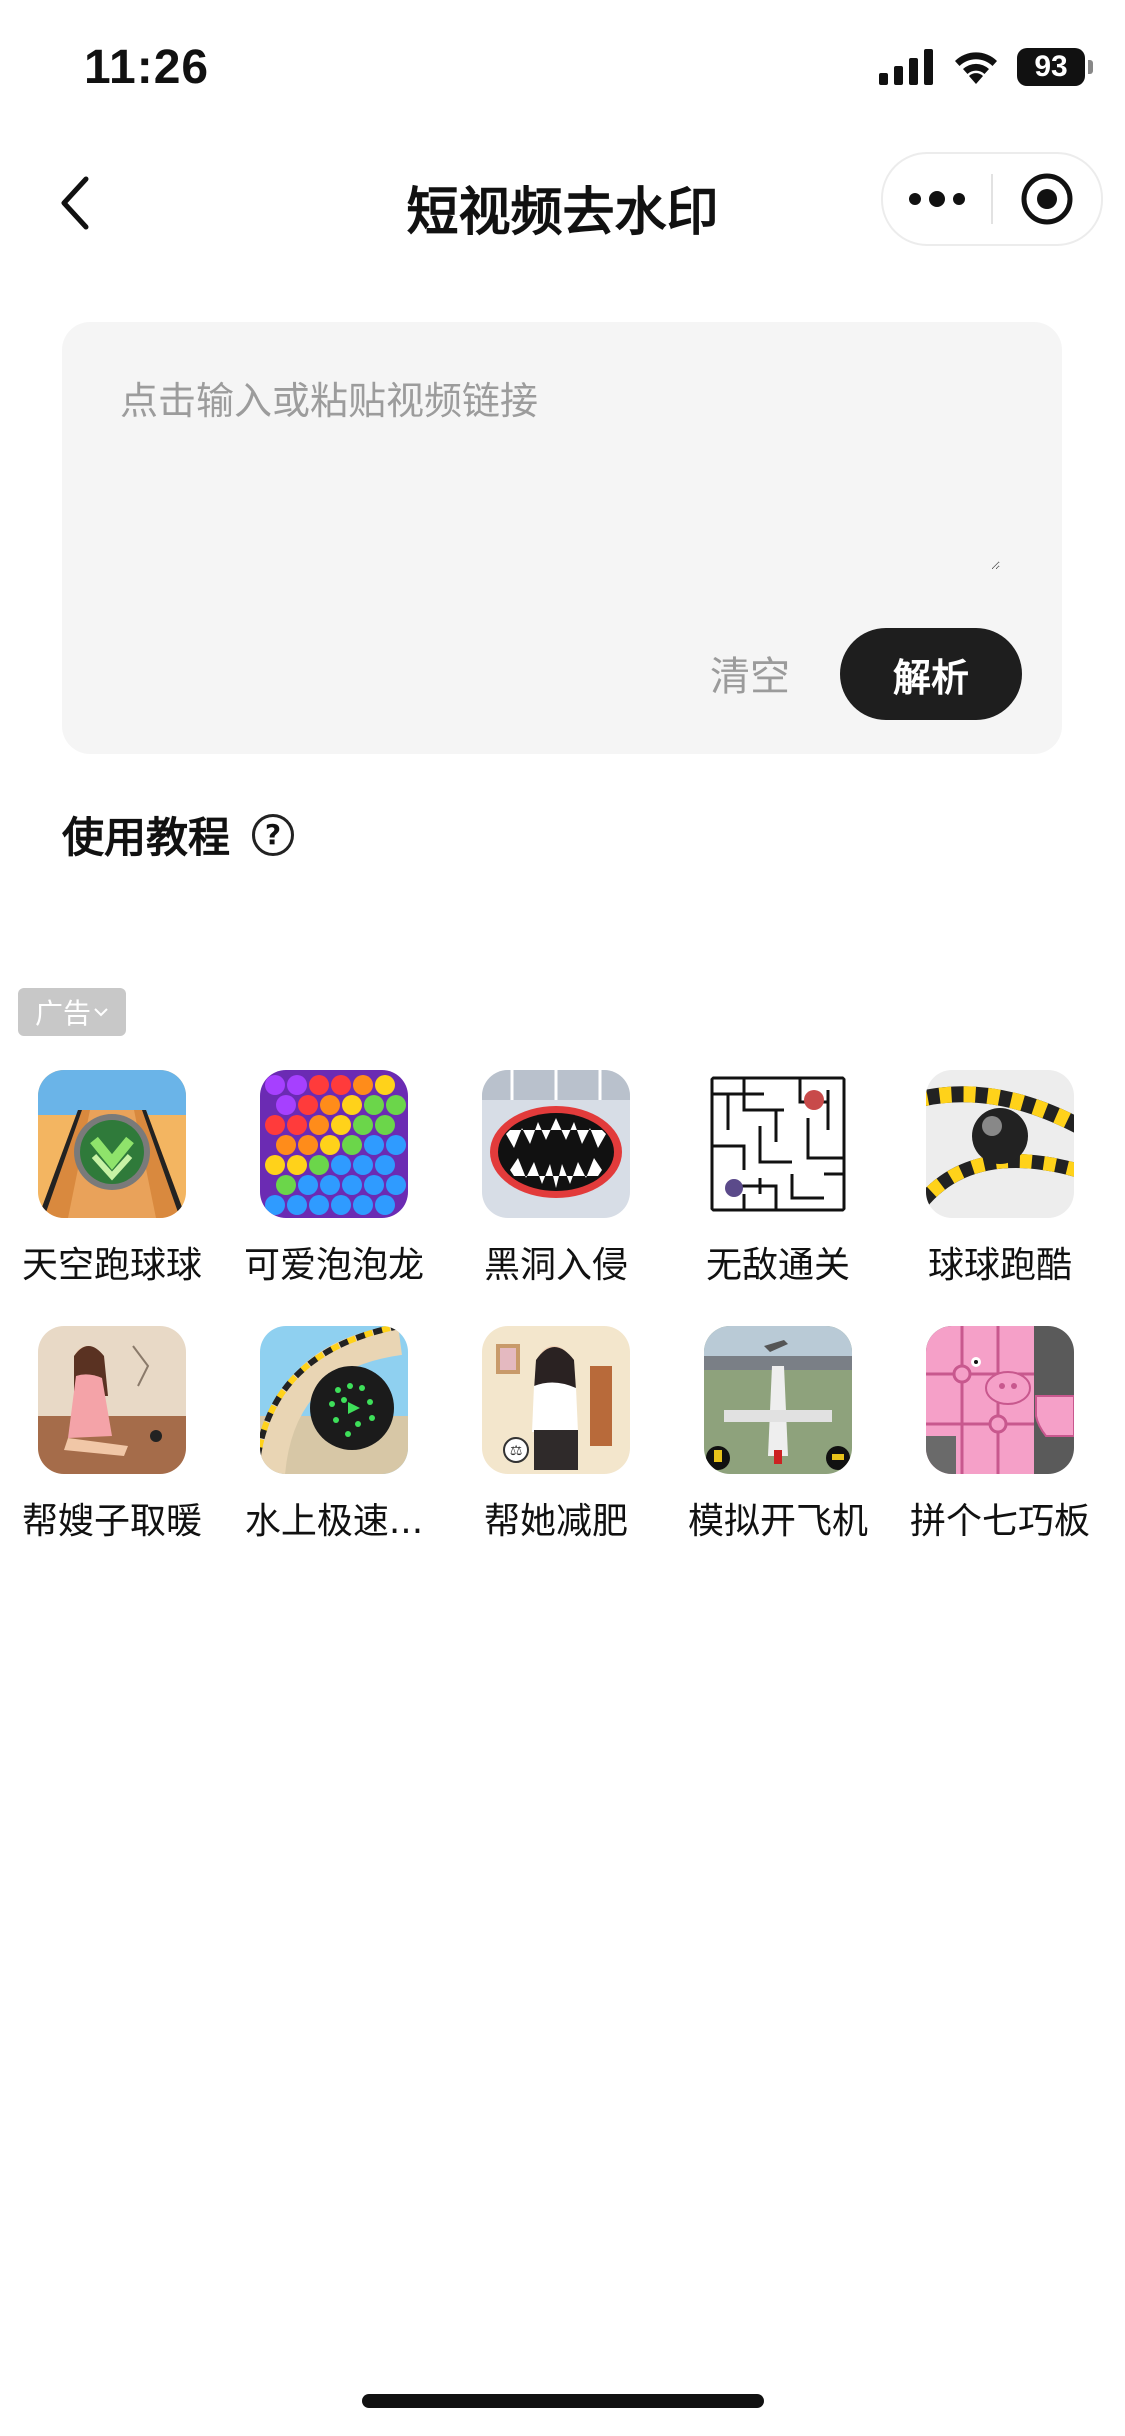 This screenshot has width=1125, height=2436. I want to click on woman-fitness-icon: ⚖, so click(556, 1400).